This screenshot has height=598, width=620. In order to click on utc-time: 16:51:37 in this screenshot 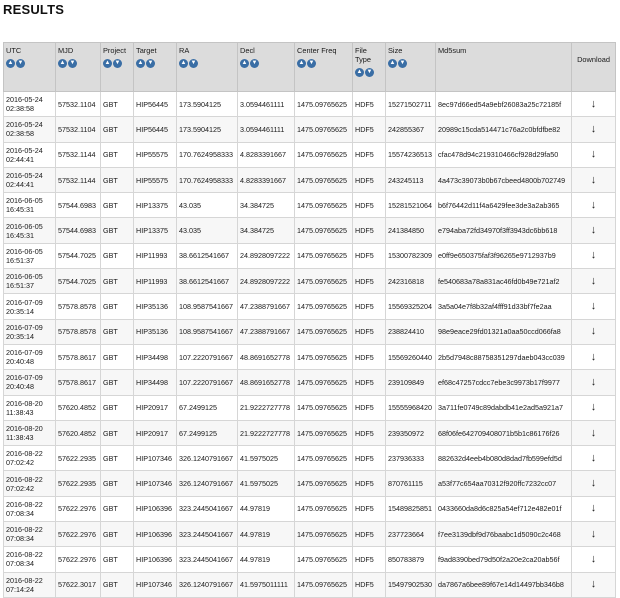, I will do `click(20, 286)`.